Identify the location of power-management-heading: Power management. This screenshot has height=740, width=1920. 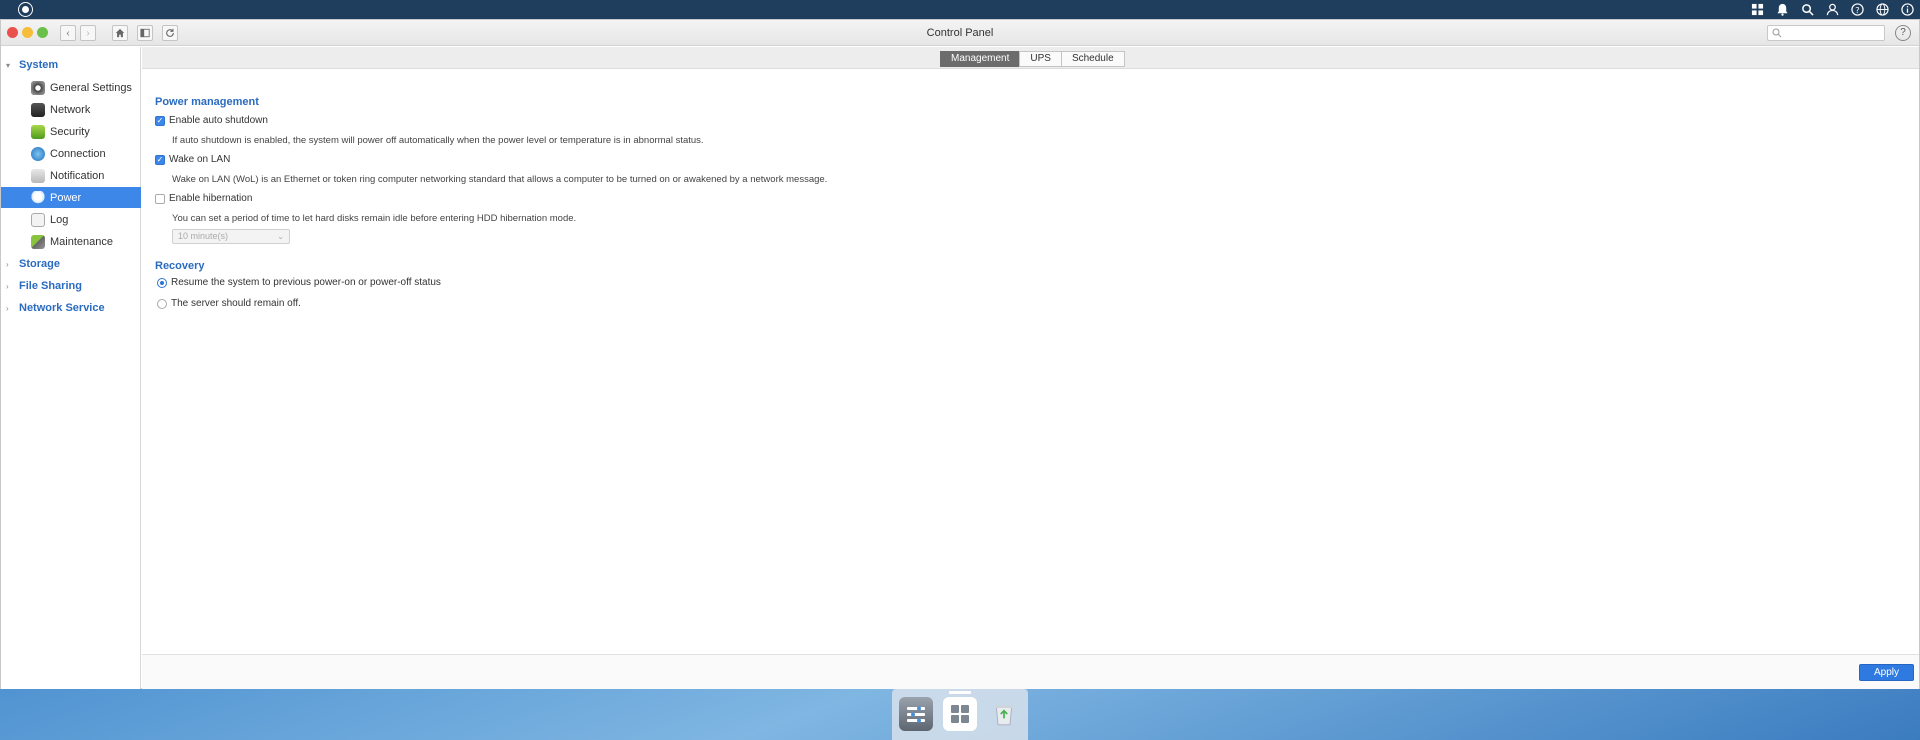
(207, 102).